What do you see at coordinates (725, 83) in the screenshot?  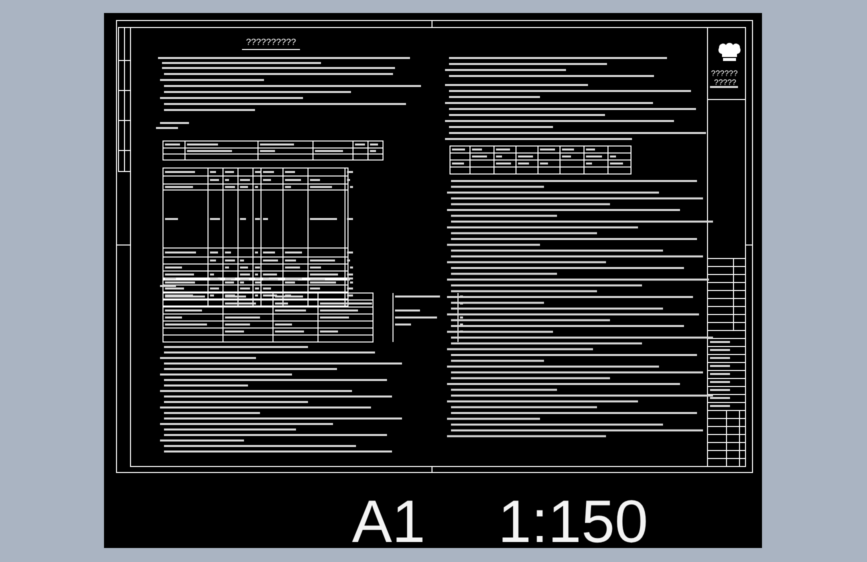 I see `company-subtitle: ?????` at bounding box center [725, 83].